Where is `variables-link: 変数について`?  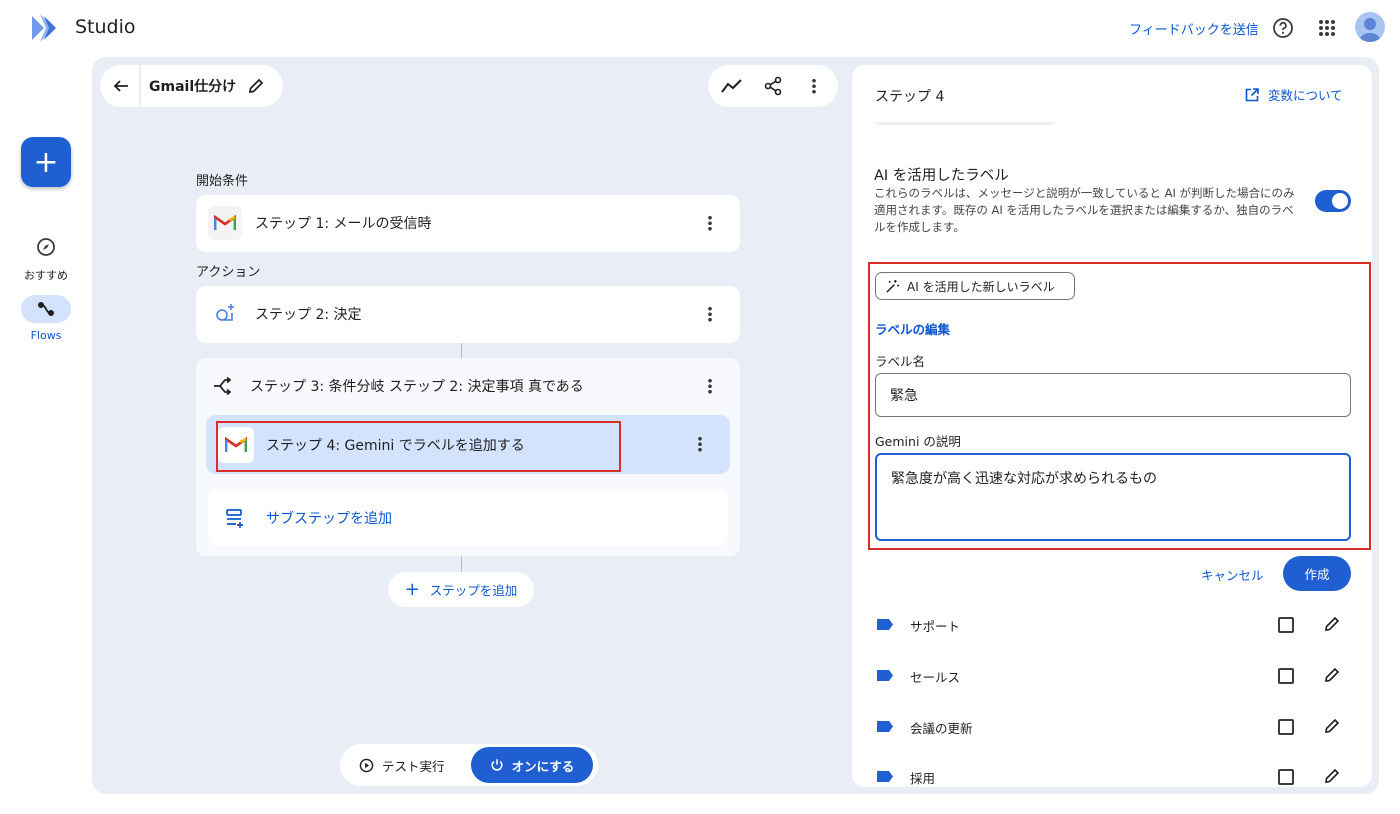
variables-link: 変数について is located at coordinates (1293, 94).